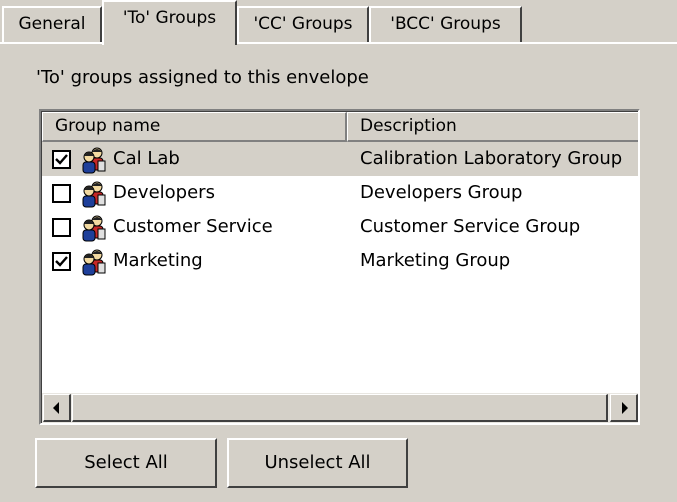  I want to click on scroll-right-button, so click(624, 408).